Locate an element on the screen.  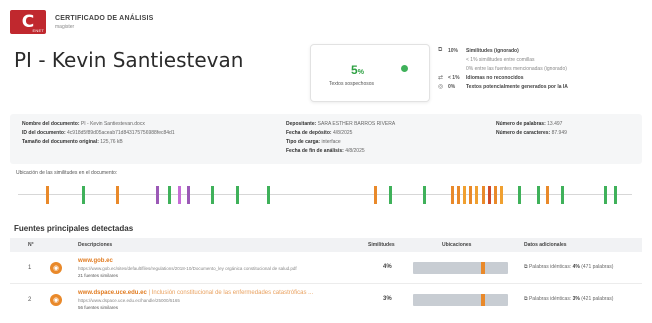
sources-title: Fuentes principales detectadas is located at coordinates (74, 228).